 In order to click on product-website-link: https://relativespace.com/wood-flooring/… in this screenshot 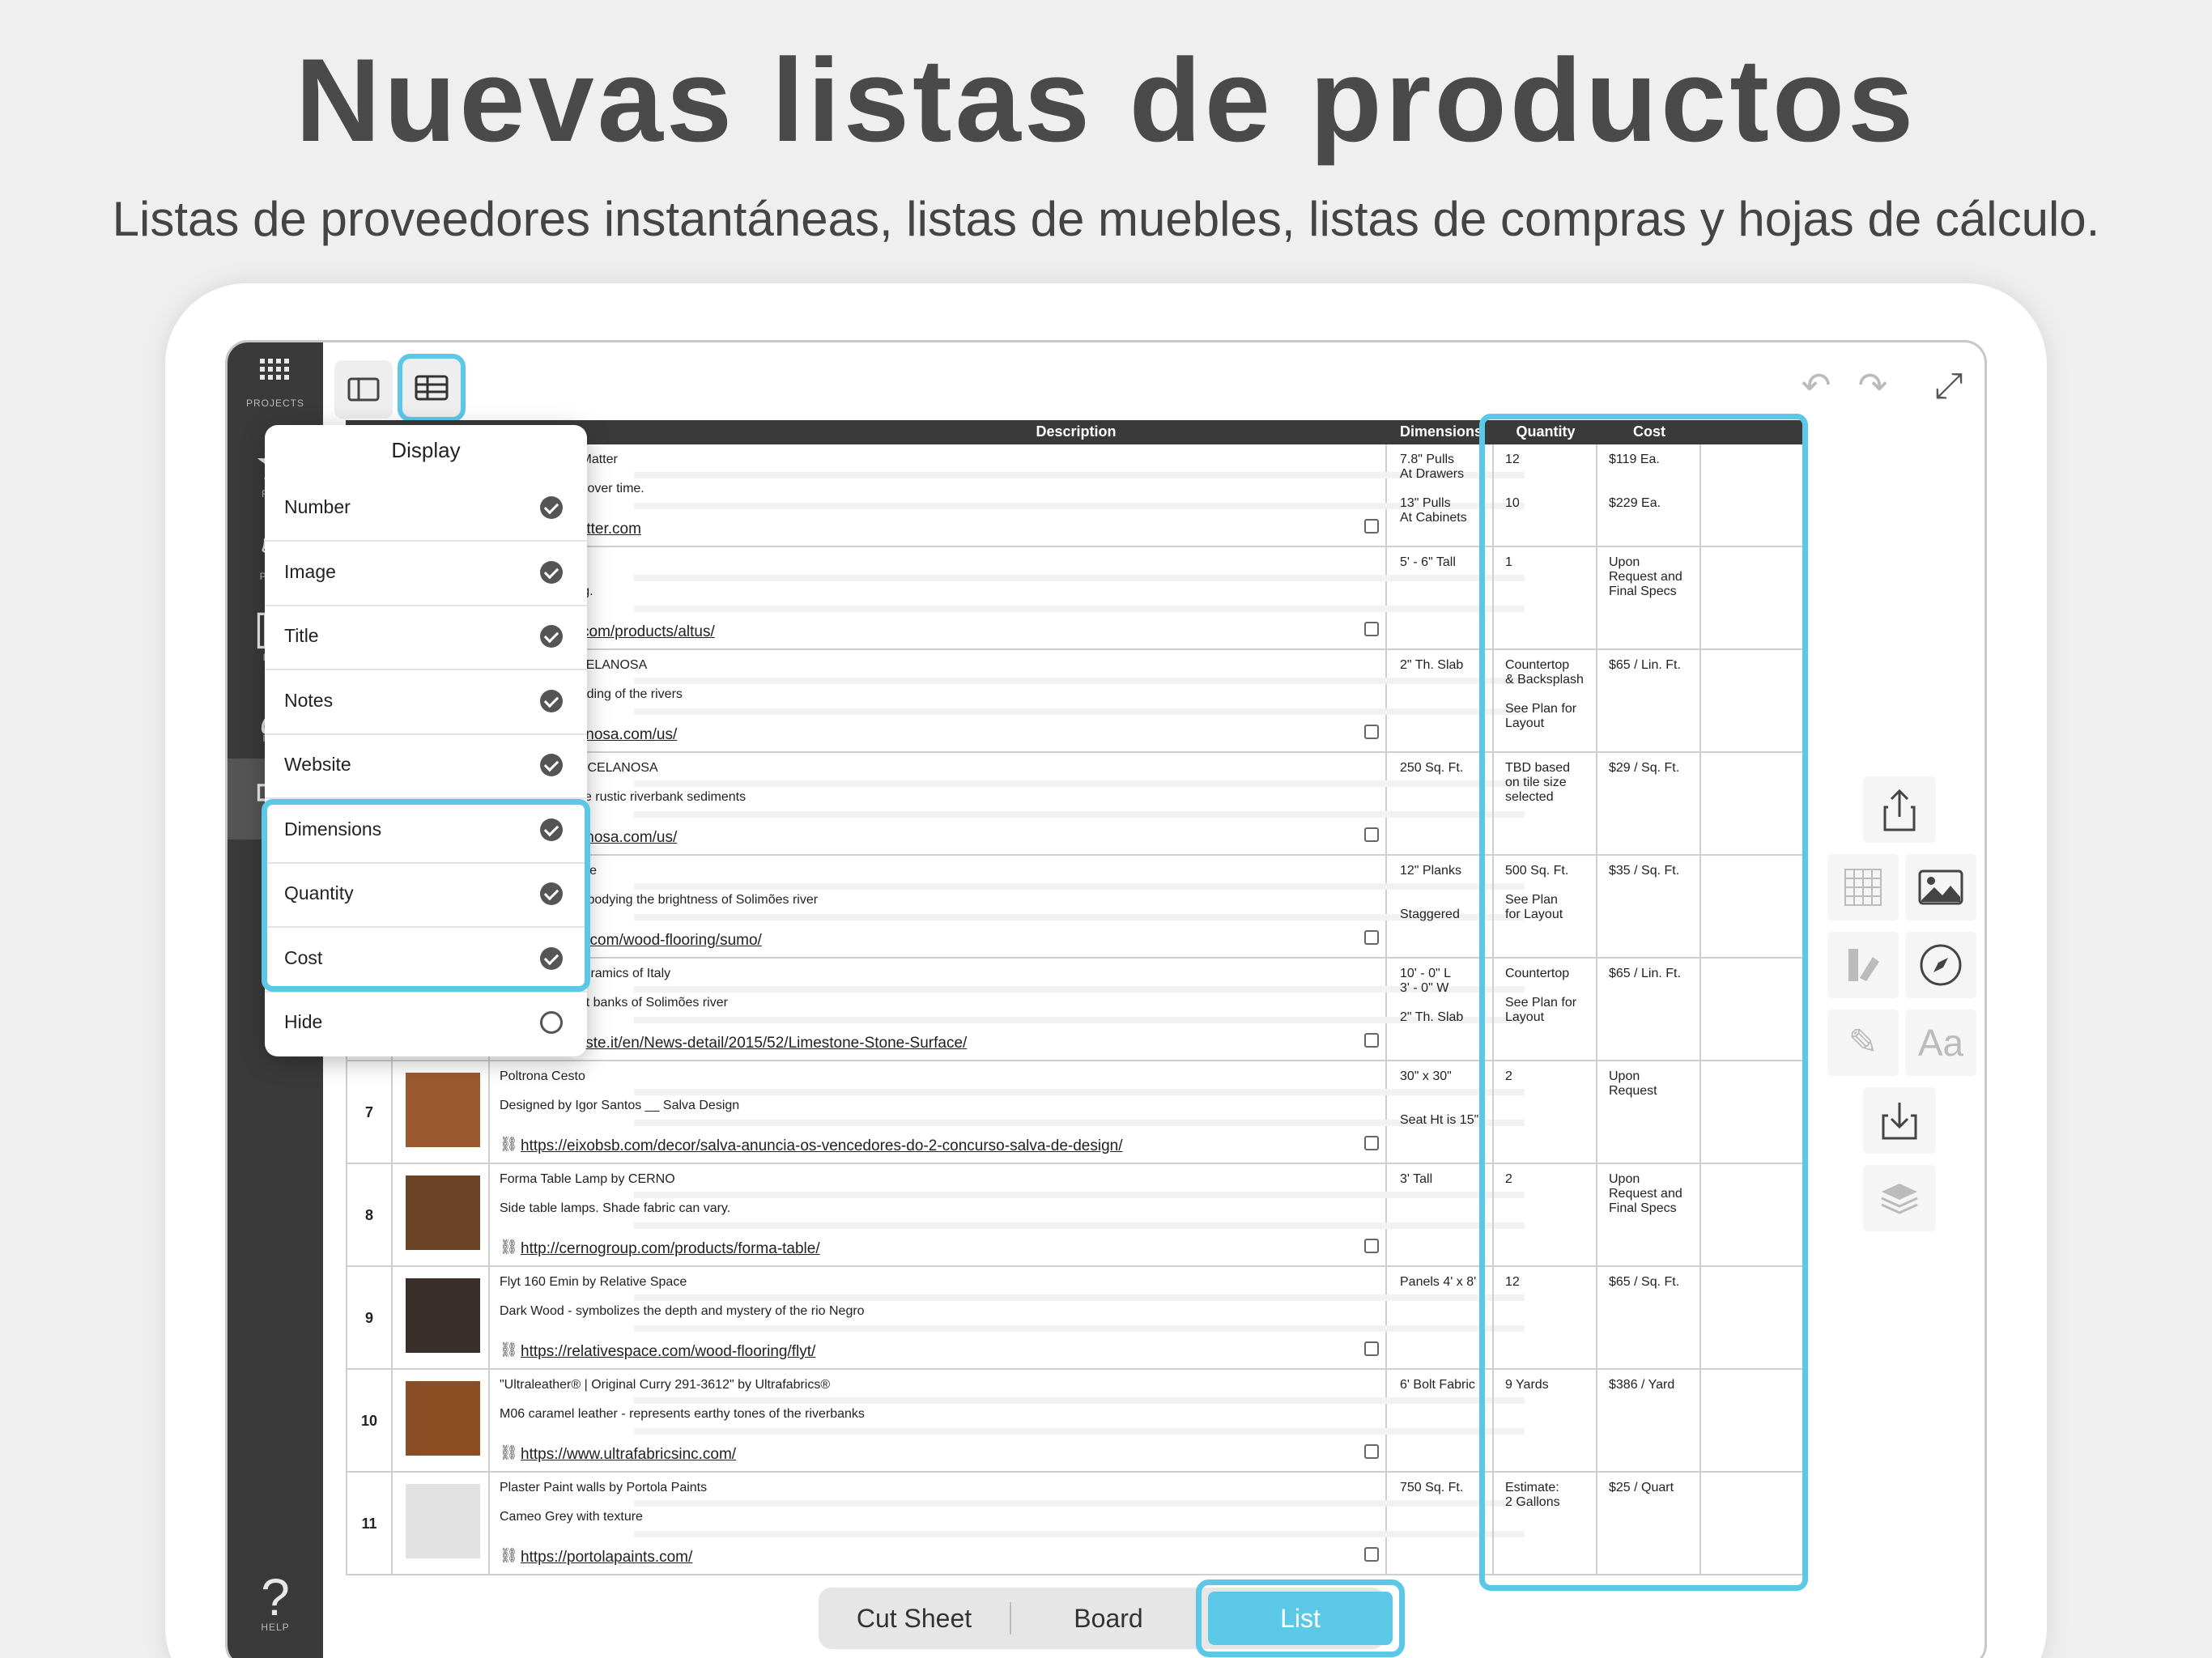, I will do `click(668, 1352)`.